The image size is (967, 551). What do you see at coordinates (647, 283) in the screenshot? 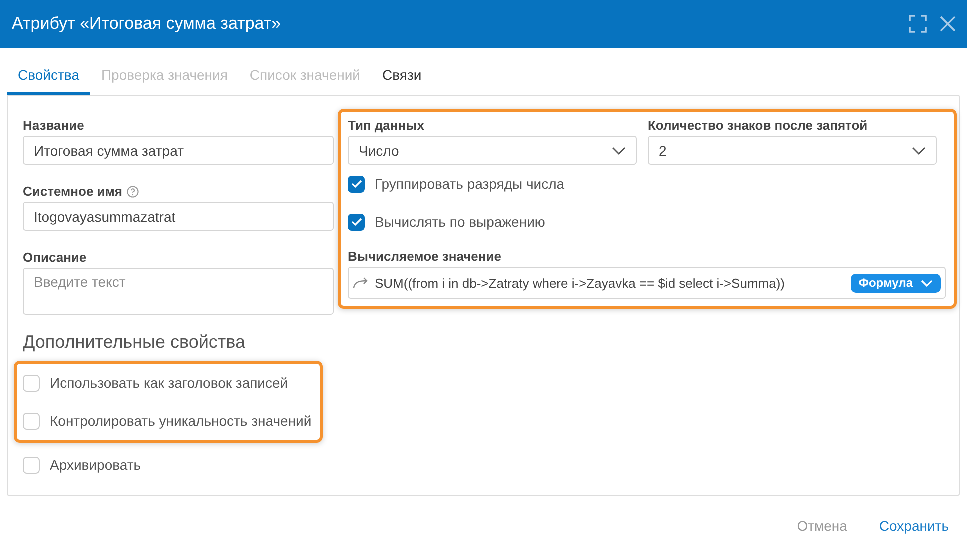
I see `expression-field: SUM((from i in db->Zatraty where i->Zayavka == $id select i->Summa)) Формула` at bounding box center [647, 283].